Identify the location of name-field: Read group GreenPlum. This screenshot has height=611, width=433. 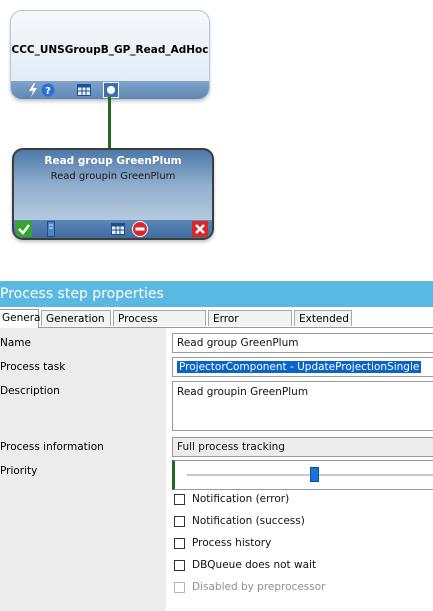
(302, 343).